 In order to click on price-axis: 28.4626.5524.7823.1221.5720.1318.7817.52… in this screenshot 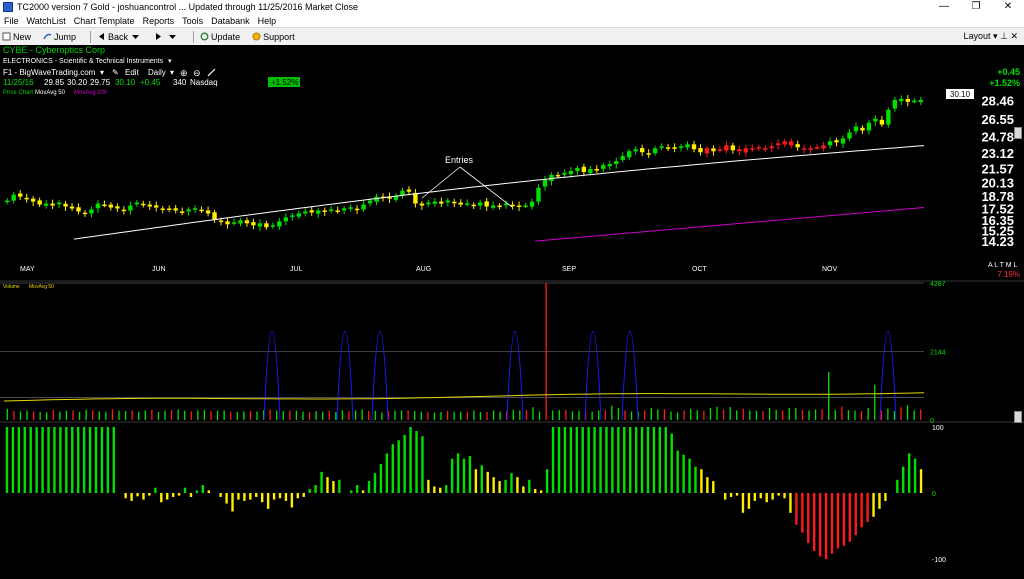, I will do `click(997, 170)`.